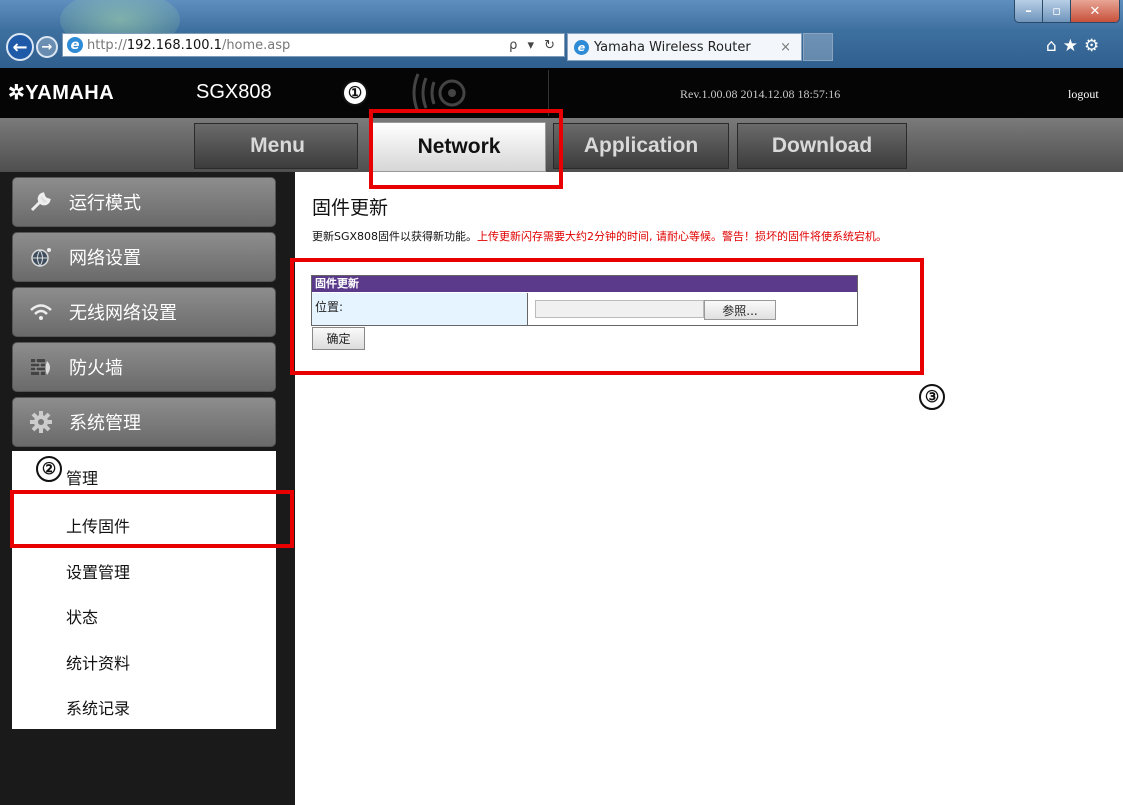 This screenshot has height=805, width=1123. What do you see at coordinates (1094, 46) in the screenshot?
I see `settings-gear-icon: ⚙` at bounding box center [1094, 46].